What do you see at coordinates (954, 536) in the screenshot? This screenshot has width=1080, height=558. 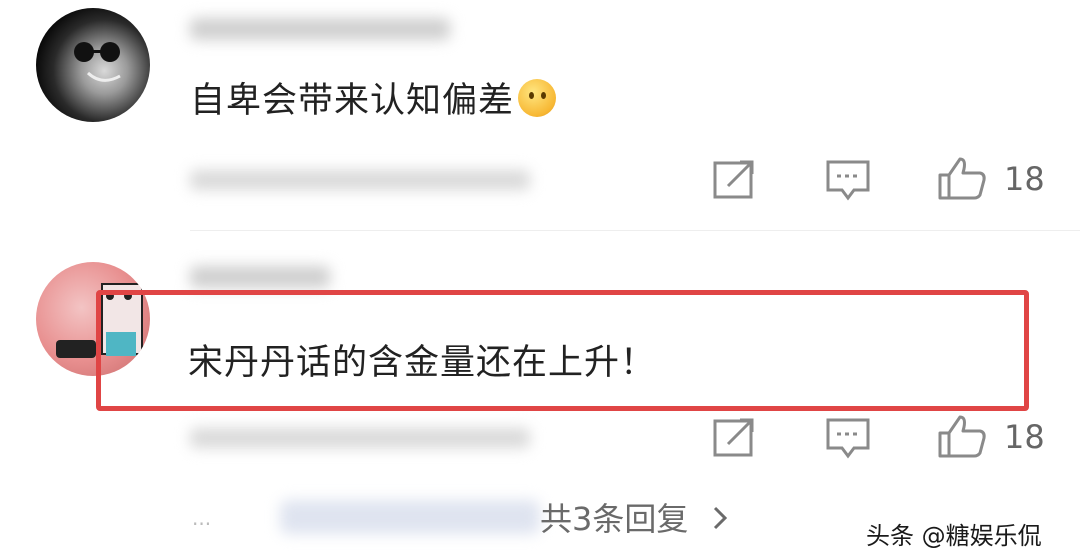 I see `watermark: 头条 @糖娱乐侃` at bounding box center [954, 536].